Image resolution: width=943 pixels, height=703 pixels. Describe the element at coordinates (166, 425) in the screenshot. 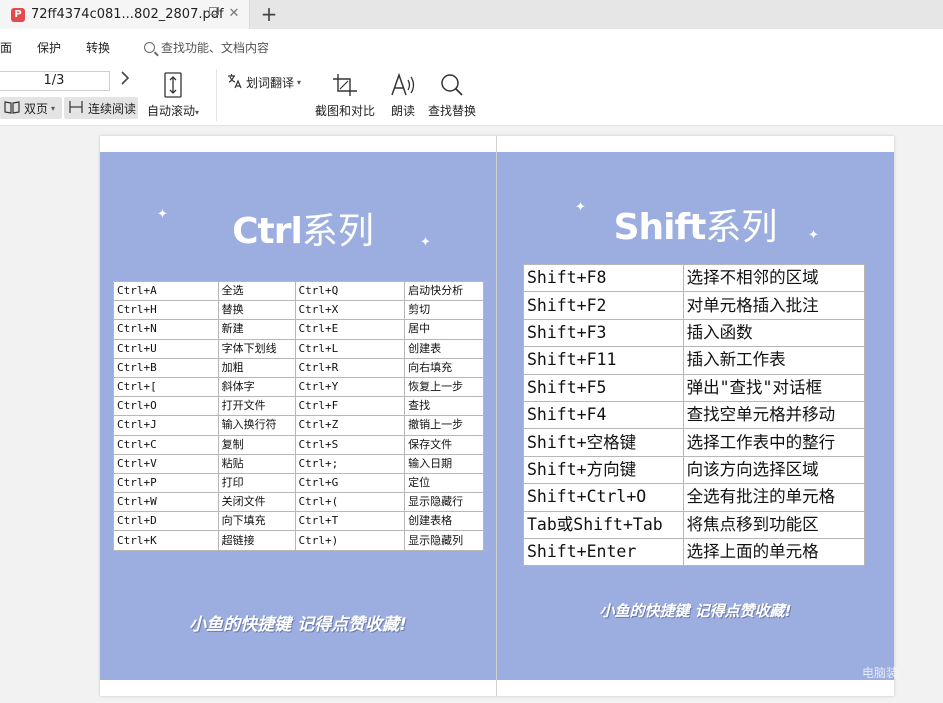

I see `shortcut-key-cell: Ctrl+J` at that location.